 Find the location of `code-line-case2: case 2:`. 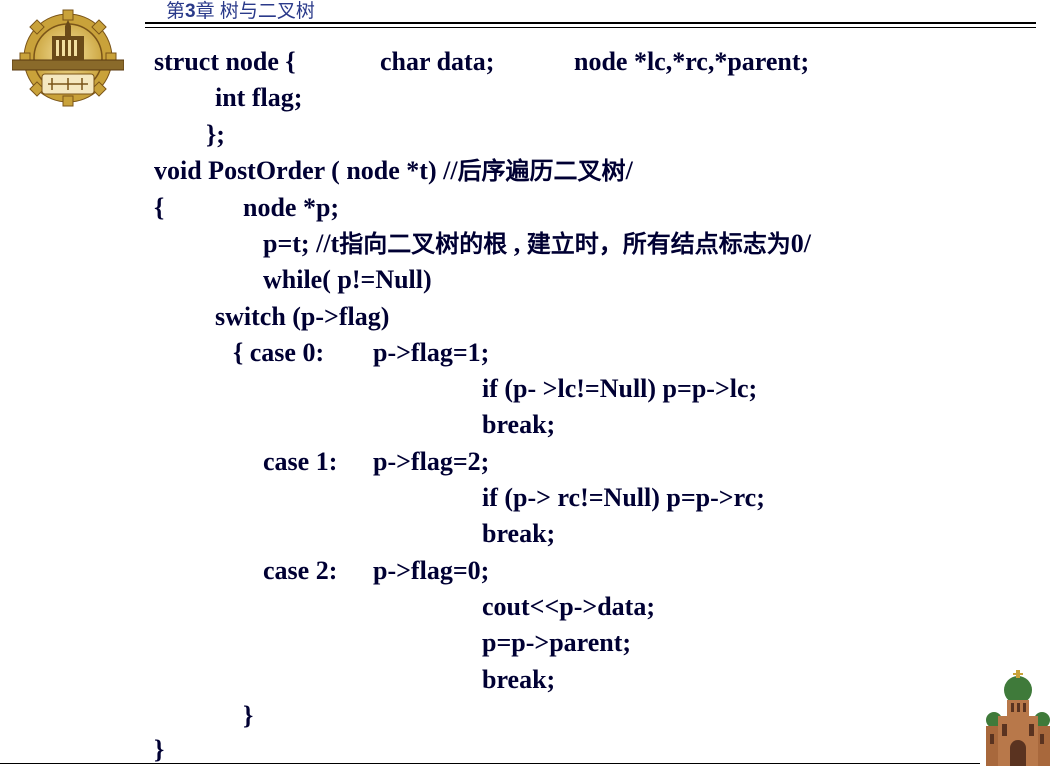

code-line-case2: case 2: is located at coordinates (300, 570).